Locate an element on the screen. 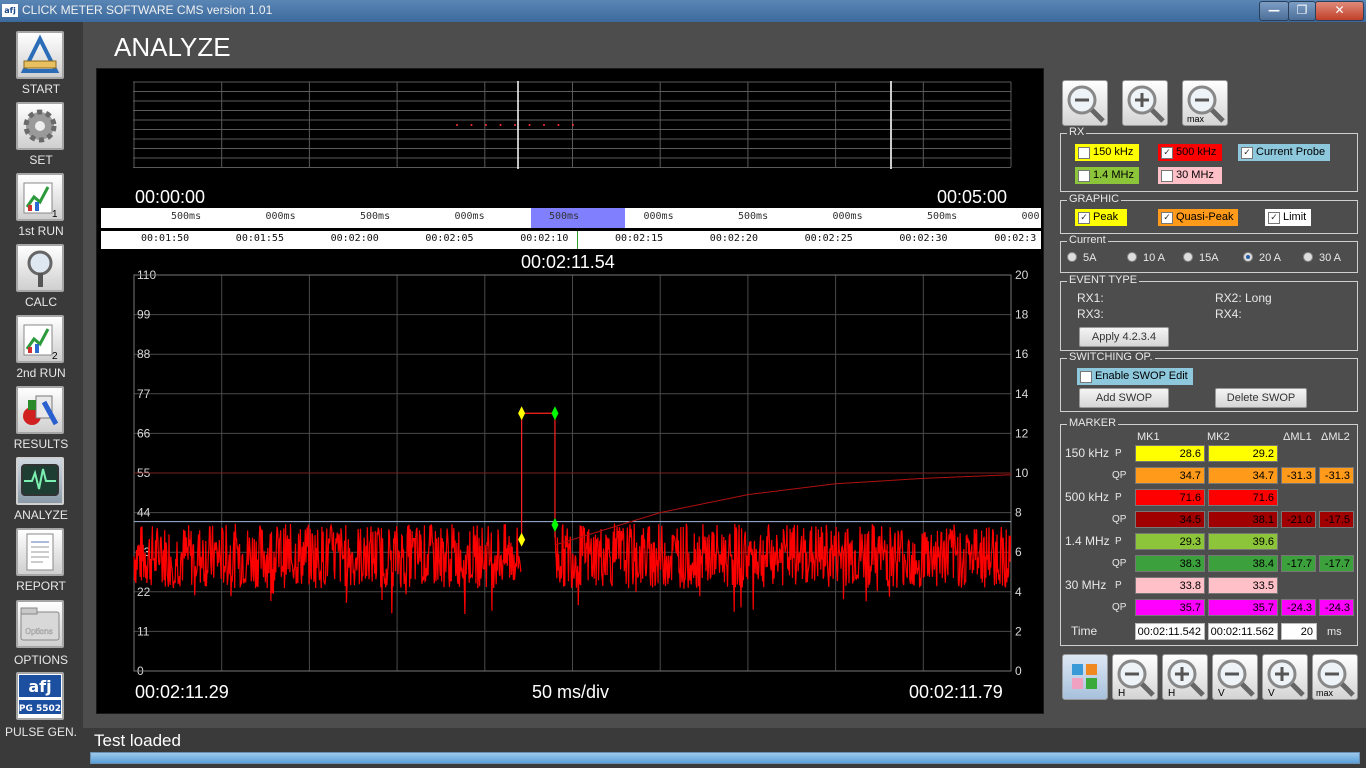 This screenshot has height=768, width=1366. rx-500khz-checkbox: ✓ 500 kHz is located at coordinates (1190, 152).